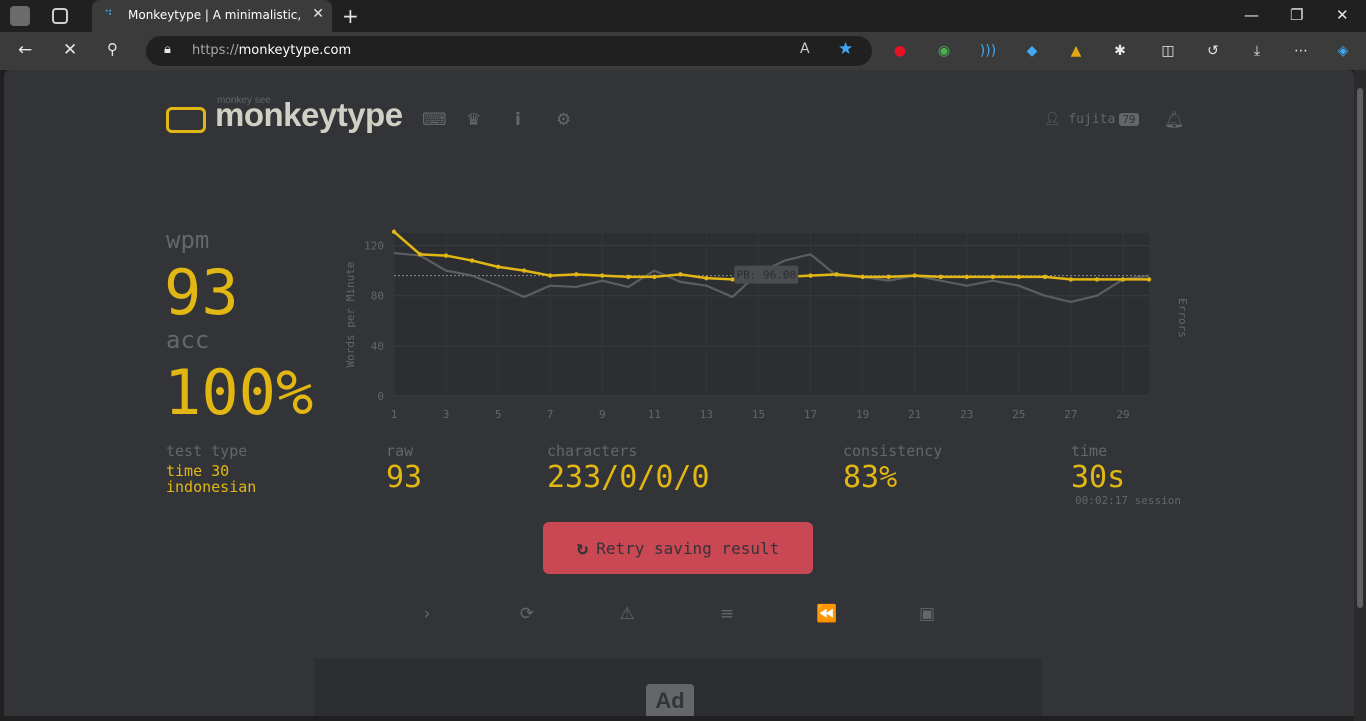 The width and height of the screenshot is (1366, 721). Describe the element at coordinates (1343, 51) in the screenshot. I see `copilot-icon: ◈` at that location.